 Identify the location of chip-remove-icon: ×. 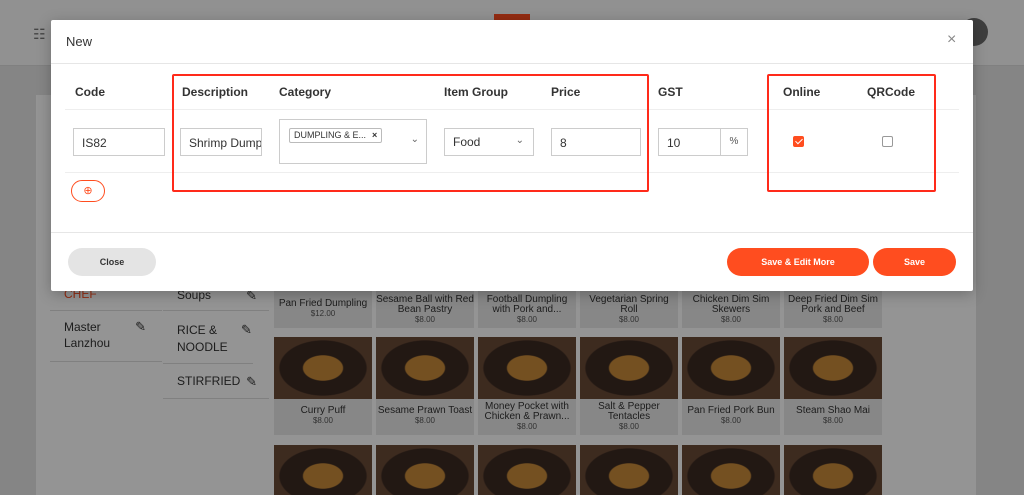
(374, 135).